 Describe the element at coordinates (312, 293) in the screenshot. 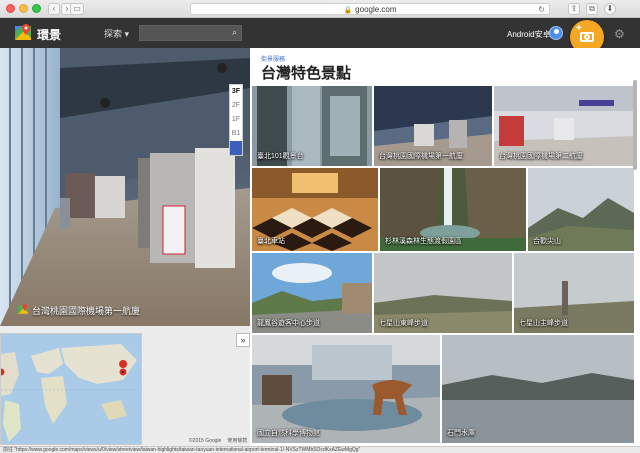

I see `tile-longfenggu: 龍鳳谷遊客中心步道` at that location.